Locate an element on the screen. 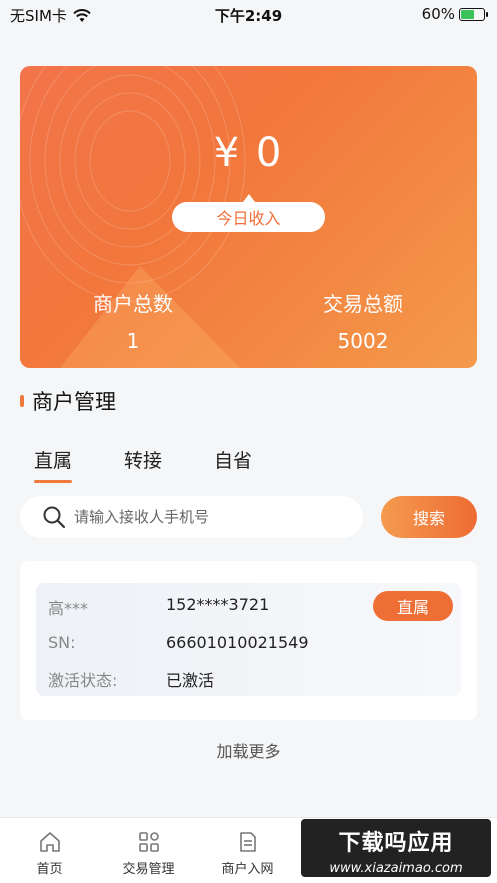  today-income-label: 今日收入 is located at coordinates (248, 213).